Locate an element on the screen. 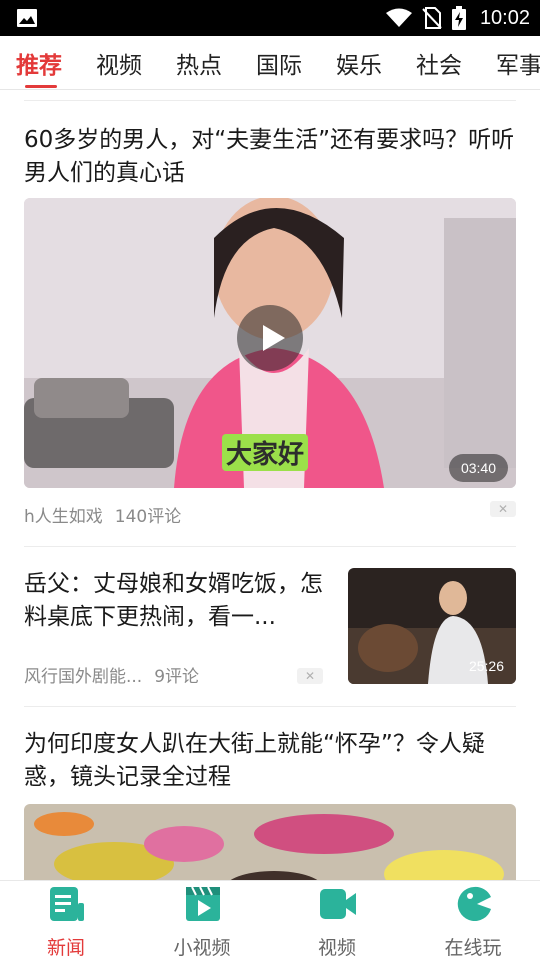 The image size is (540, 960). nav-label: 在线玩 is located at coordinates (473, 948).